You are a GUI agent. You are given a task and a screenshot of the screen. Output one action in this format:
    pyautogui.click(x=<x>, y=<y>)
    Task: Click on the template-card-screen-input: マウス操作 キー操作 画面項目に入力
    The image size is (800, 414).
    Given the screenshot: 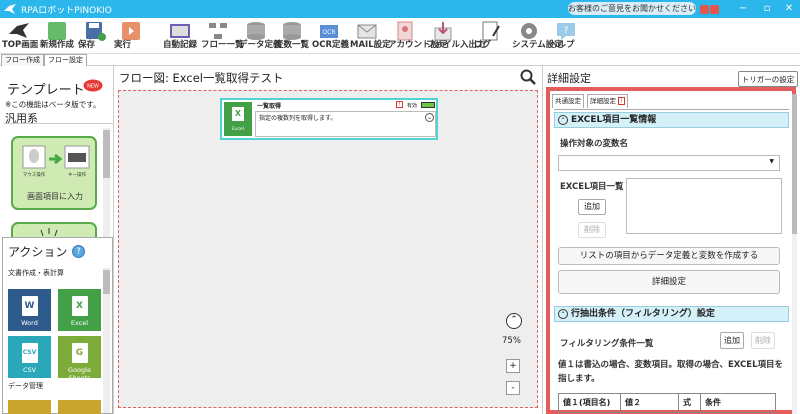 What is the action you would take?
    pyautogui.click(x=54, y=173)
    